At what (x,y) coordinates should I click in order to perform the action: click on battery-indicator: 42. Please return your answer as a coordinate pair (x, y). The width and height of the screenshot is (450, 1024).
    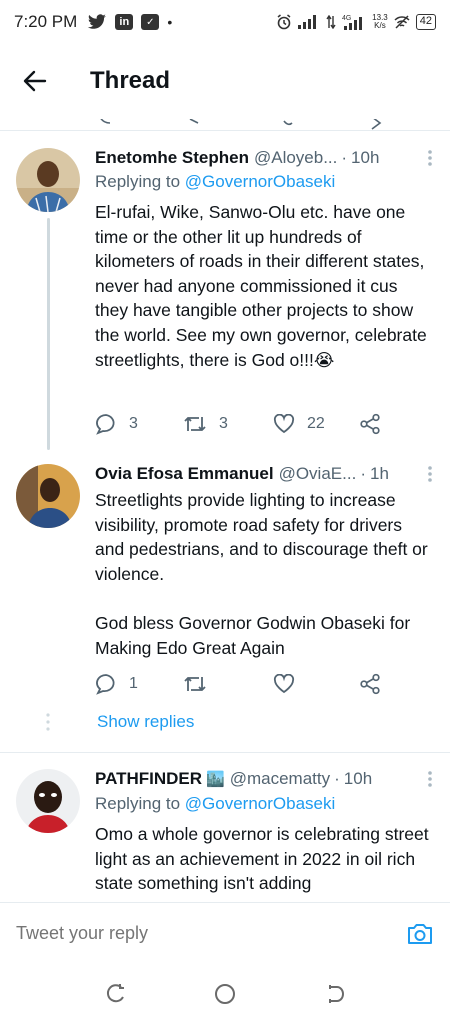
    Looking at the image, I should click on (425, 22).